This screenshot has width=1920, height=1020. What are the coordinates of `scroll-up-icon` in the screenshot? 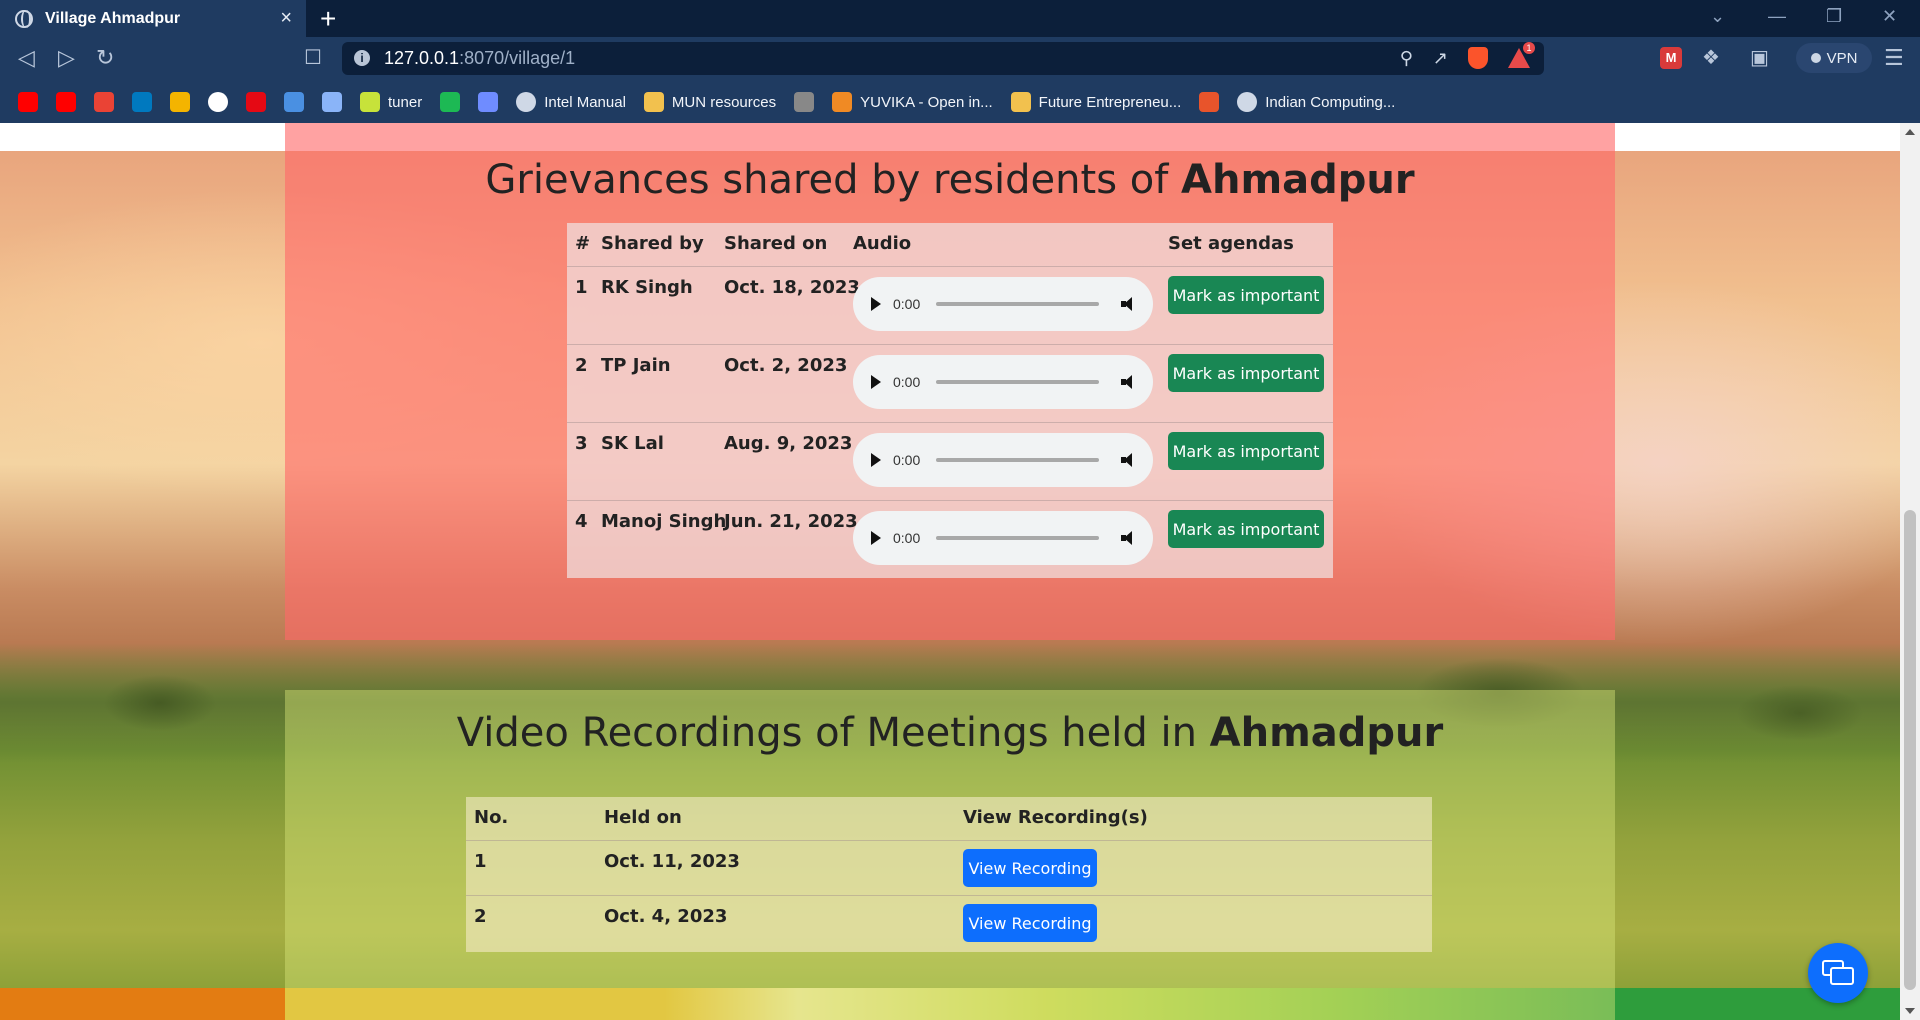 It's located at (1910, 132).